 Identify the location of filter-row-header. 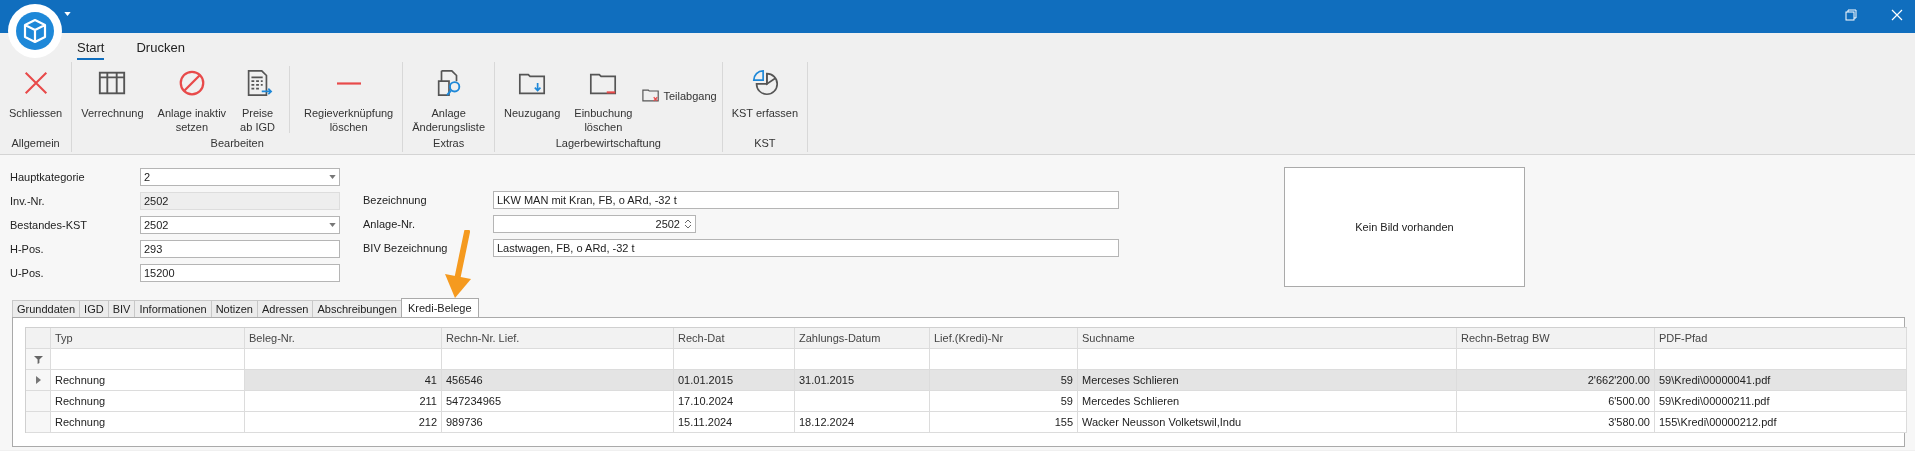
(38, 359).